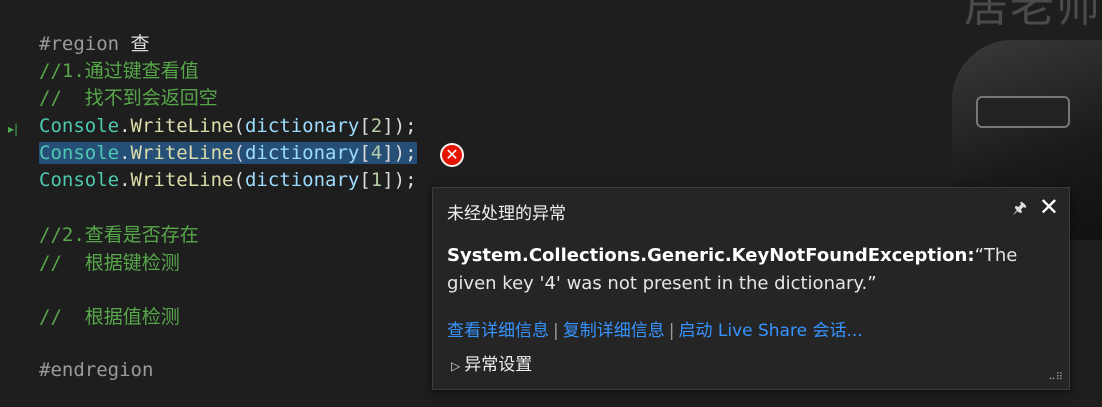  I want to click on code-line-region: #region 查, so click(94, 44).